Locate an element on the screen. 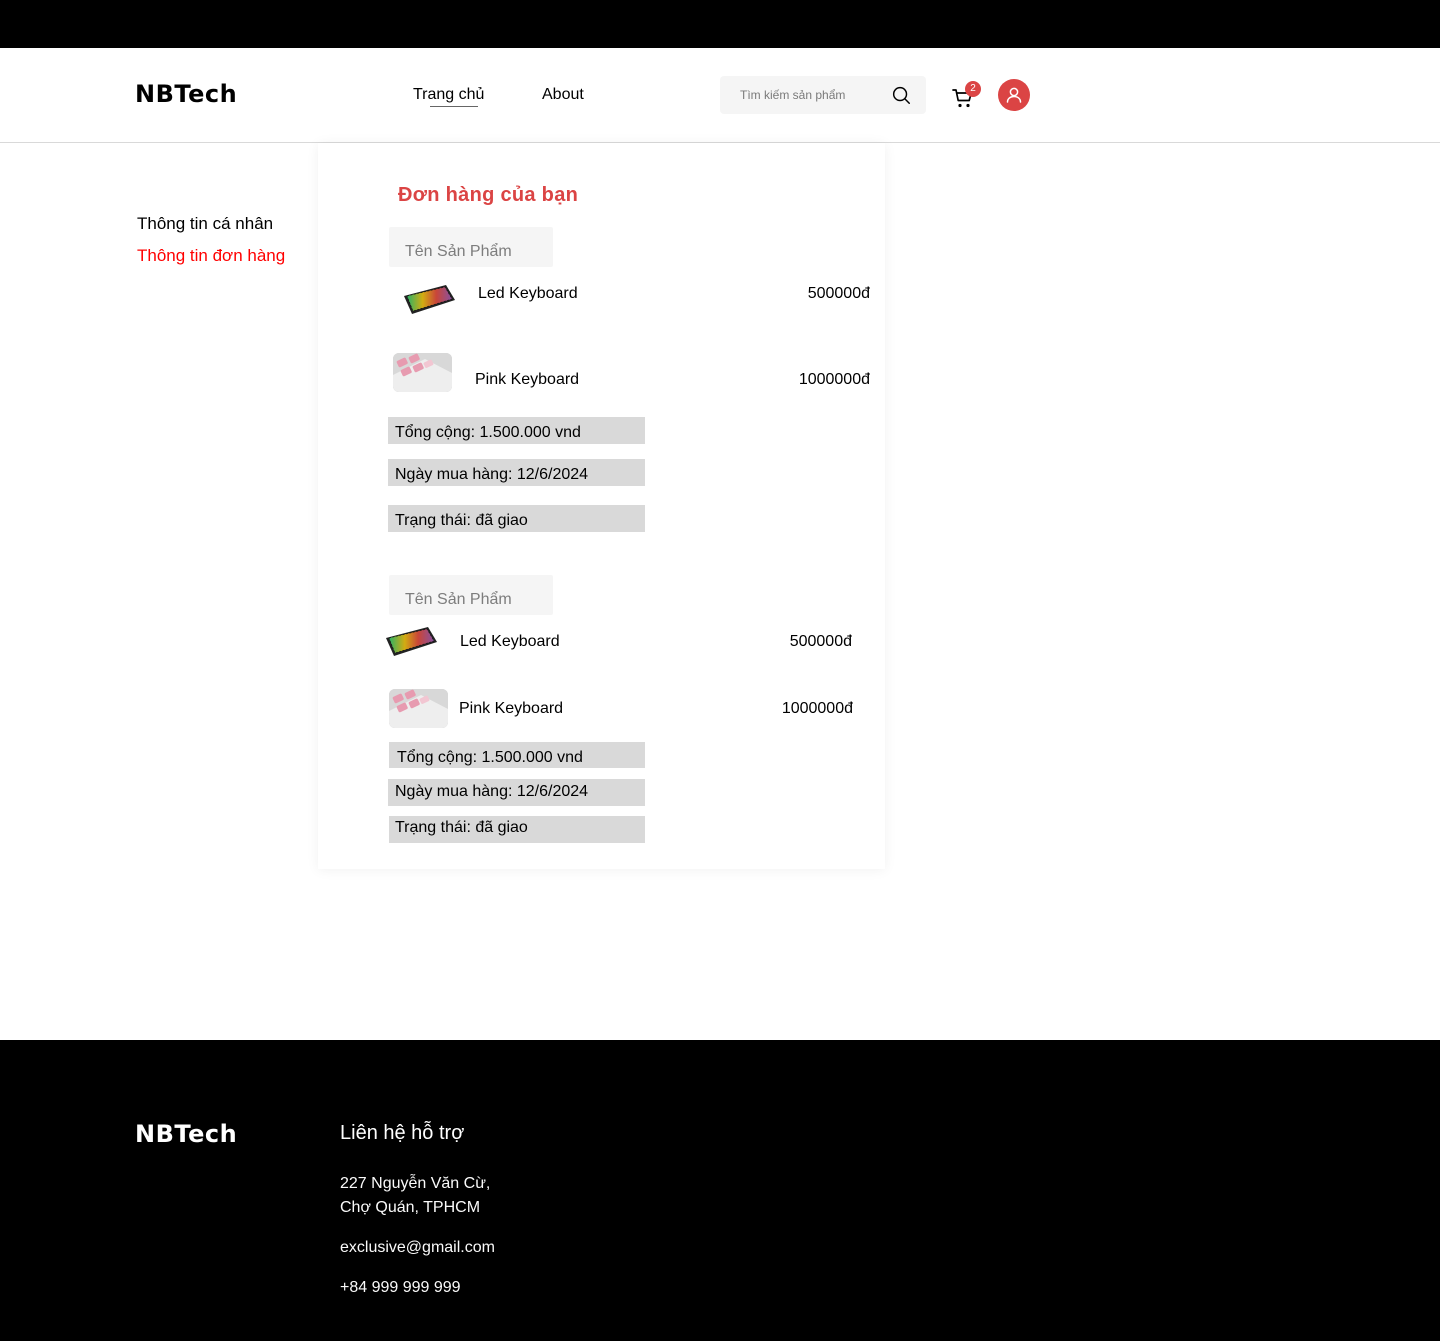 Image resolution: width=1440 pixels, height=1341 pixels. search-input: Tìm kiếm sản phẩm is located at coordinates (792, 95).